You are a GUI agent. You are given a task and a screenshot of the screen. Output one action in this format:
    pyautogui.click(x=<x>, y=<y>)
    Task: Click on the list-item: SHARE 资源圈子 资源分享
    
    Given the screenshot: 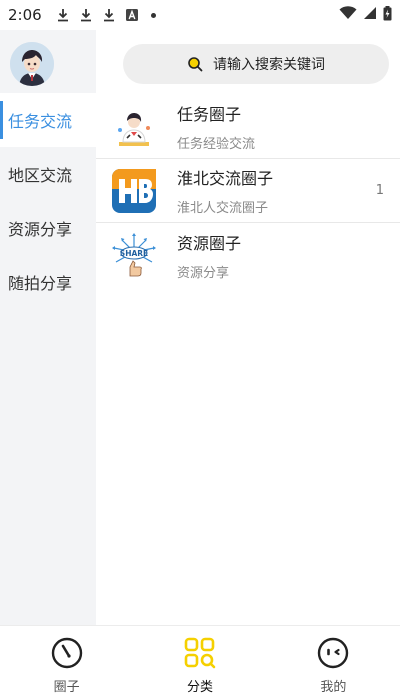 What is the action you would take?
    pyautogui.click(x=248, y=255)
    